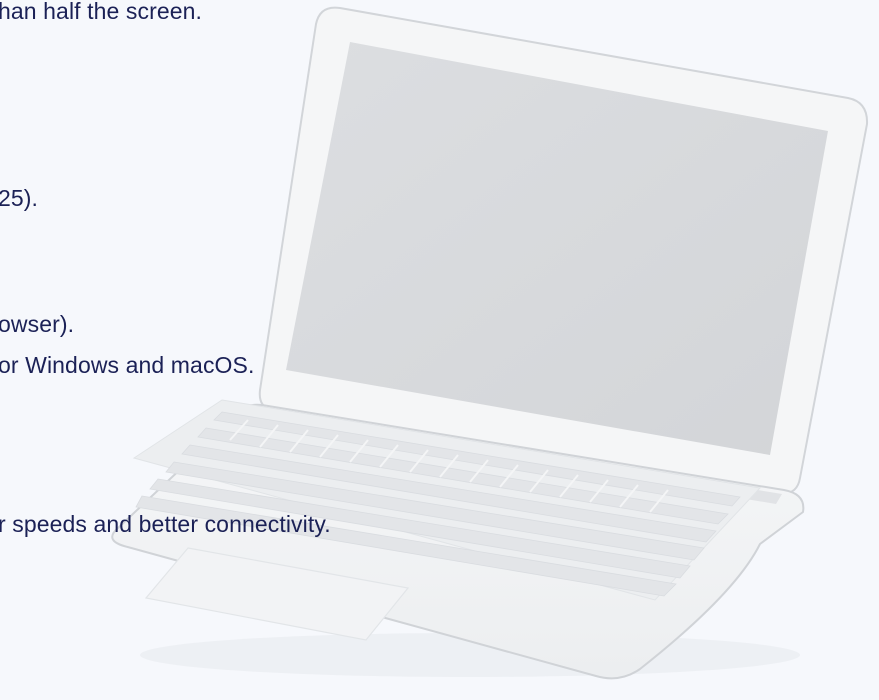 The height and width of the screenshot is (700, 879). I want to click on requirement-line-network: r speeds and better connectivity., so click(165, 524).